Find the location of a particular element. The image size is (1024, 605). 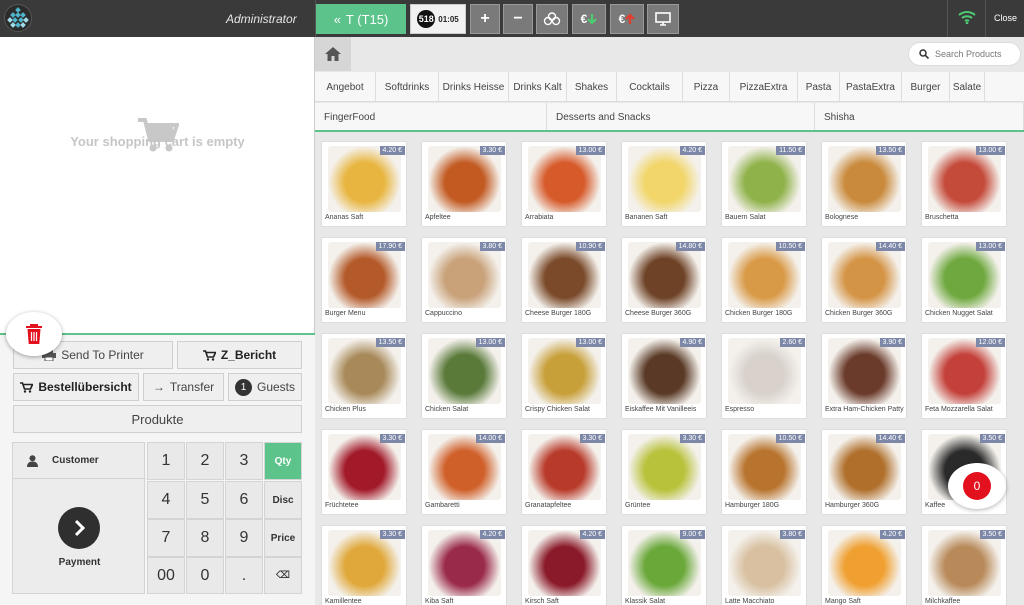

product-card: 14.80 € Cheese Burger 360G is located at coordinates (664, 280).